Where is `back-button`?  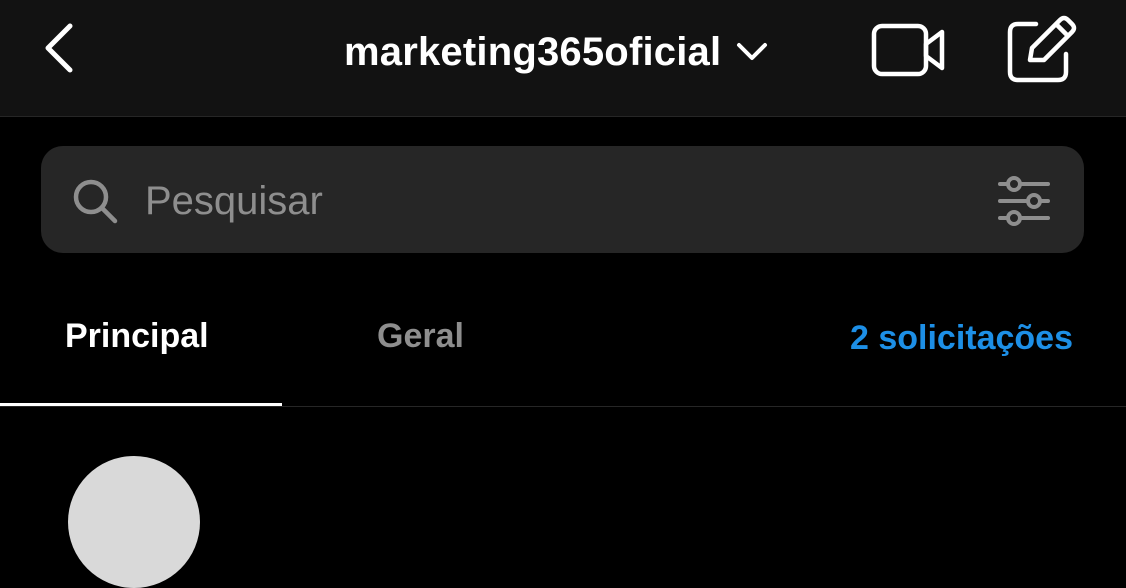 back-button is located at coordinates (62, 48).